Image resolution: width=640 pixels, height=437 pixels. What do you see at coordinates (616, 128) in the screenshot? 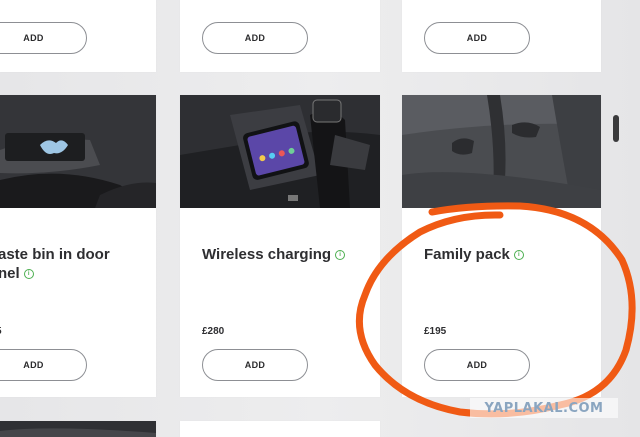
I see `scrollbar-thumb` at bounding box center [616, 128].